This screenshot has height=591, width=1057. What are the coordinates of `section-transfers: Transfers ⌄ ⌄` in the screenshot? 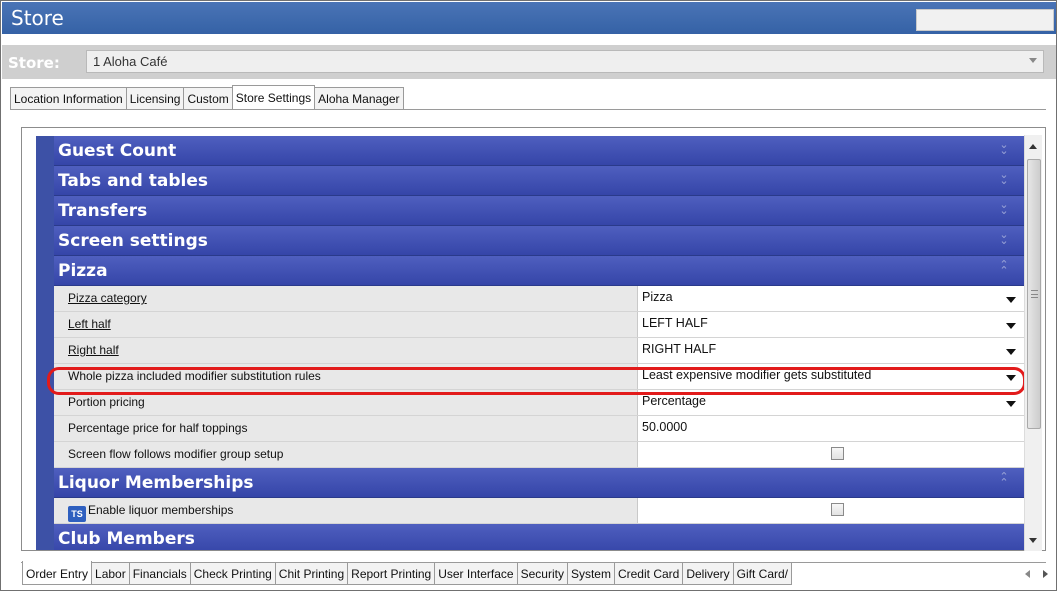 It's located at (539, 211).